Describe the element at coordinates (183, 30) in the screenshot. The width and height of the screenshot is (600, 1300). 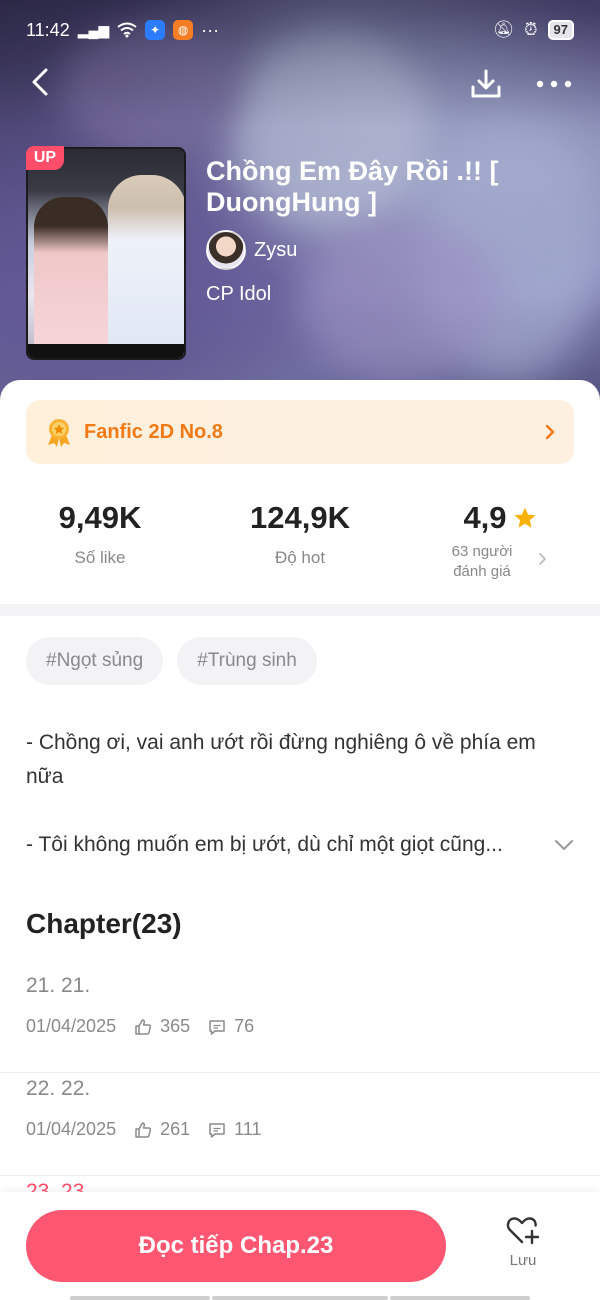
I see `app-notification-icon: ◍` at that location.